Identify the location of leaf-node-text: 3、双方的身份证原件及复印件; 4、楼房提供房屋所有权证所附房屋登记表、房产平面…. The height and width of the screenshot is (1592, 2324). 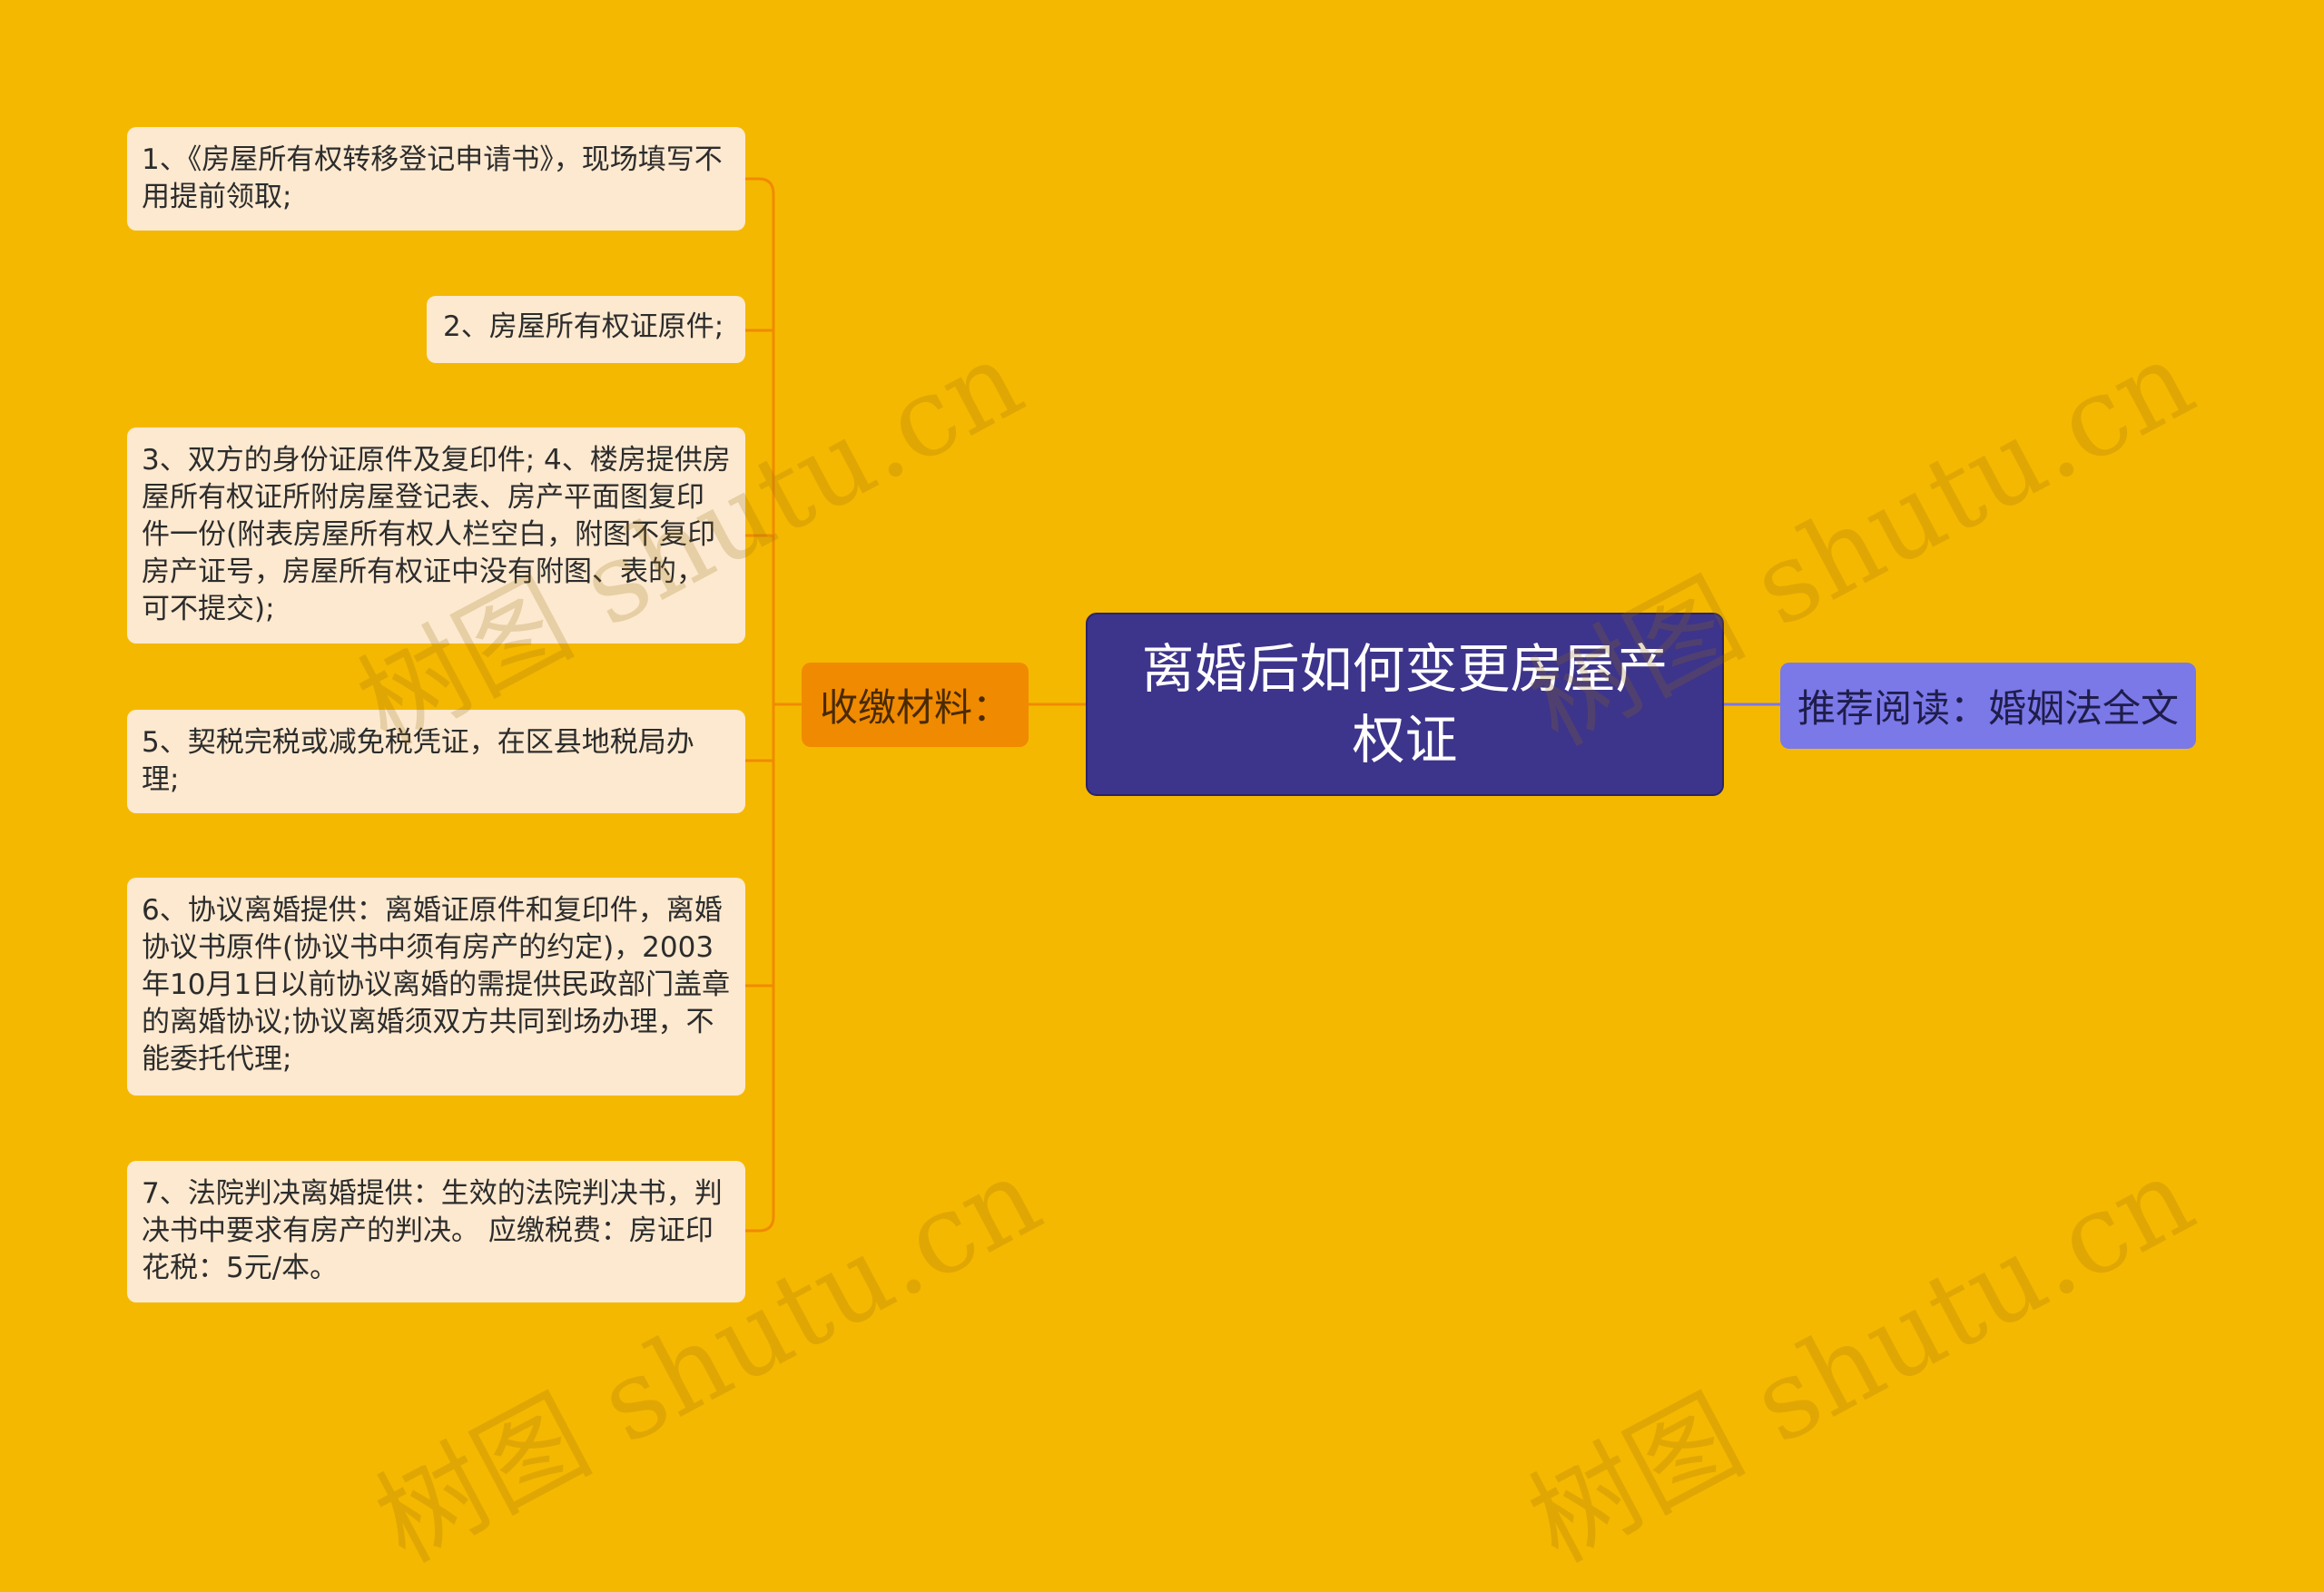
(436, 534).